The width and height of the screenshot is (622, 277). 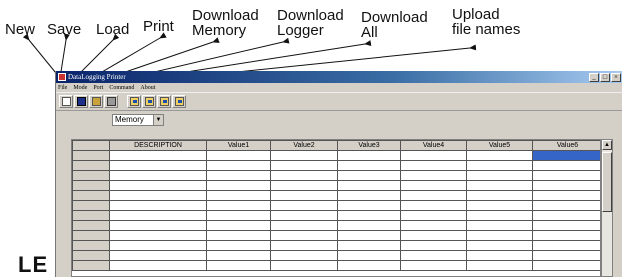 I want to click on vertical-scrollbar: ▲, so click(x=607, y=208).